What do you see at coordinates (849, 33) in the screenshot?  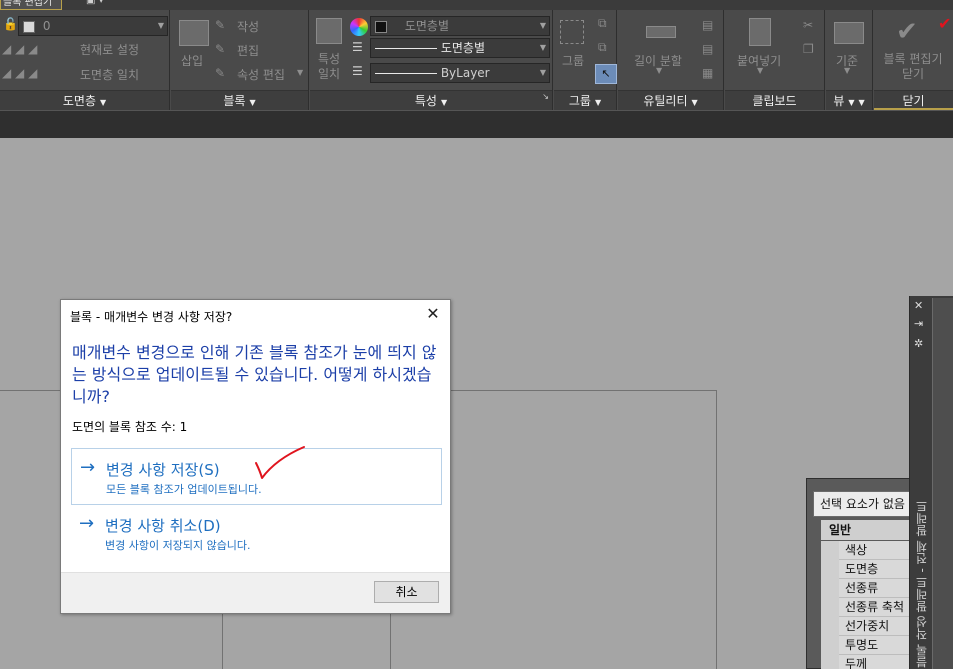 I see `base-point-icon` at bounding box center [849, 33].